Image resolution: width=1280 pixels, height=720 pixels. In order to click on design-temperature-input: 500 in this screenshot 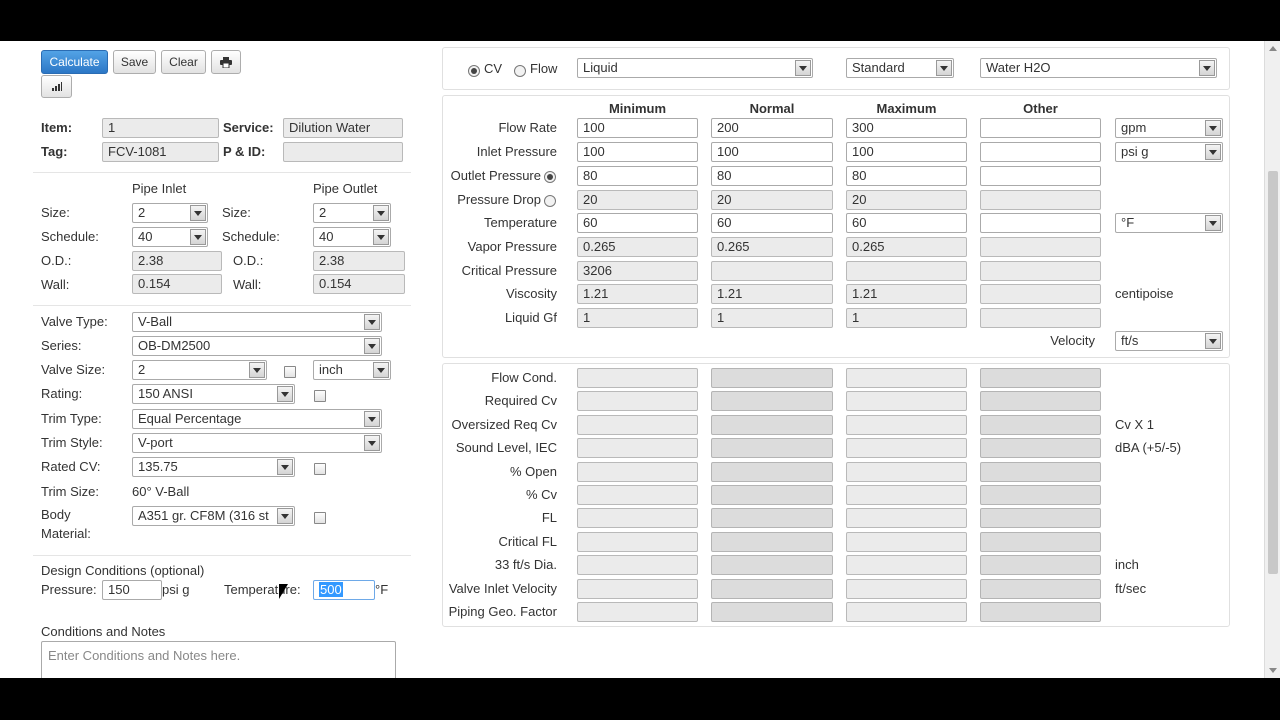, I will do `click(344, 590)`.